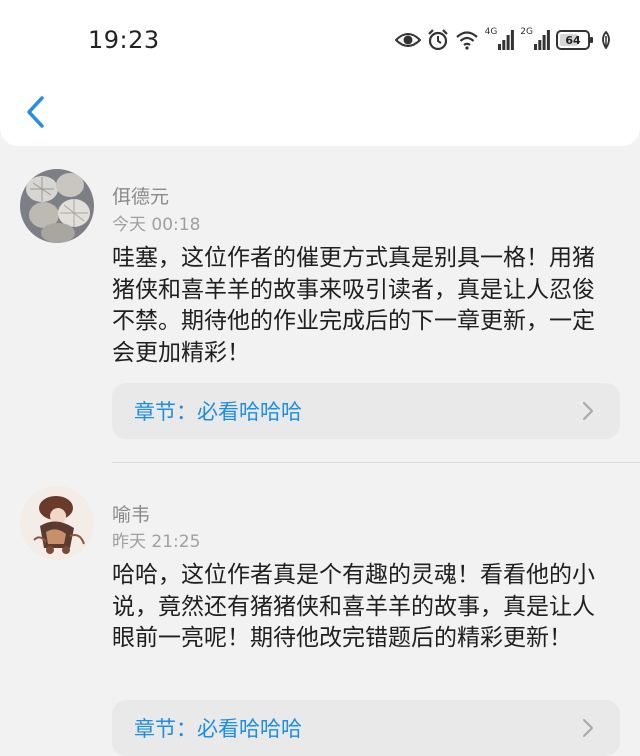 The image size is (640, 756). What do you see at coordinates (131, 513) in the screenshot?
I see `username: 喻韦` at bounding box center [131, 513].